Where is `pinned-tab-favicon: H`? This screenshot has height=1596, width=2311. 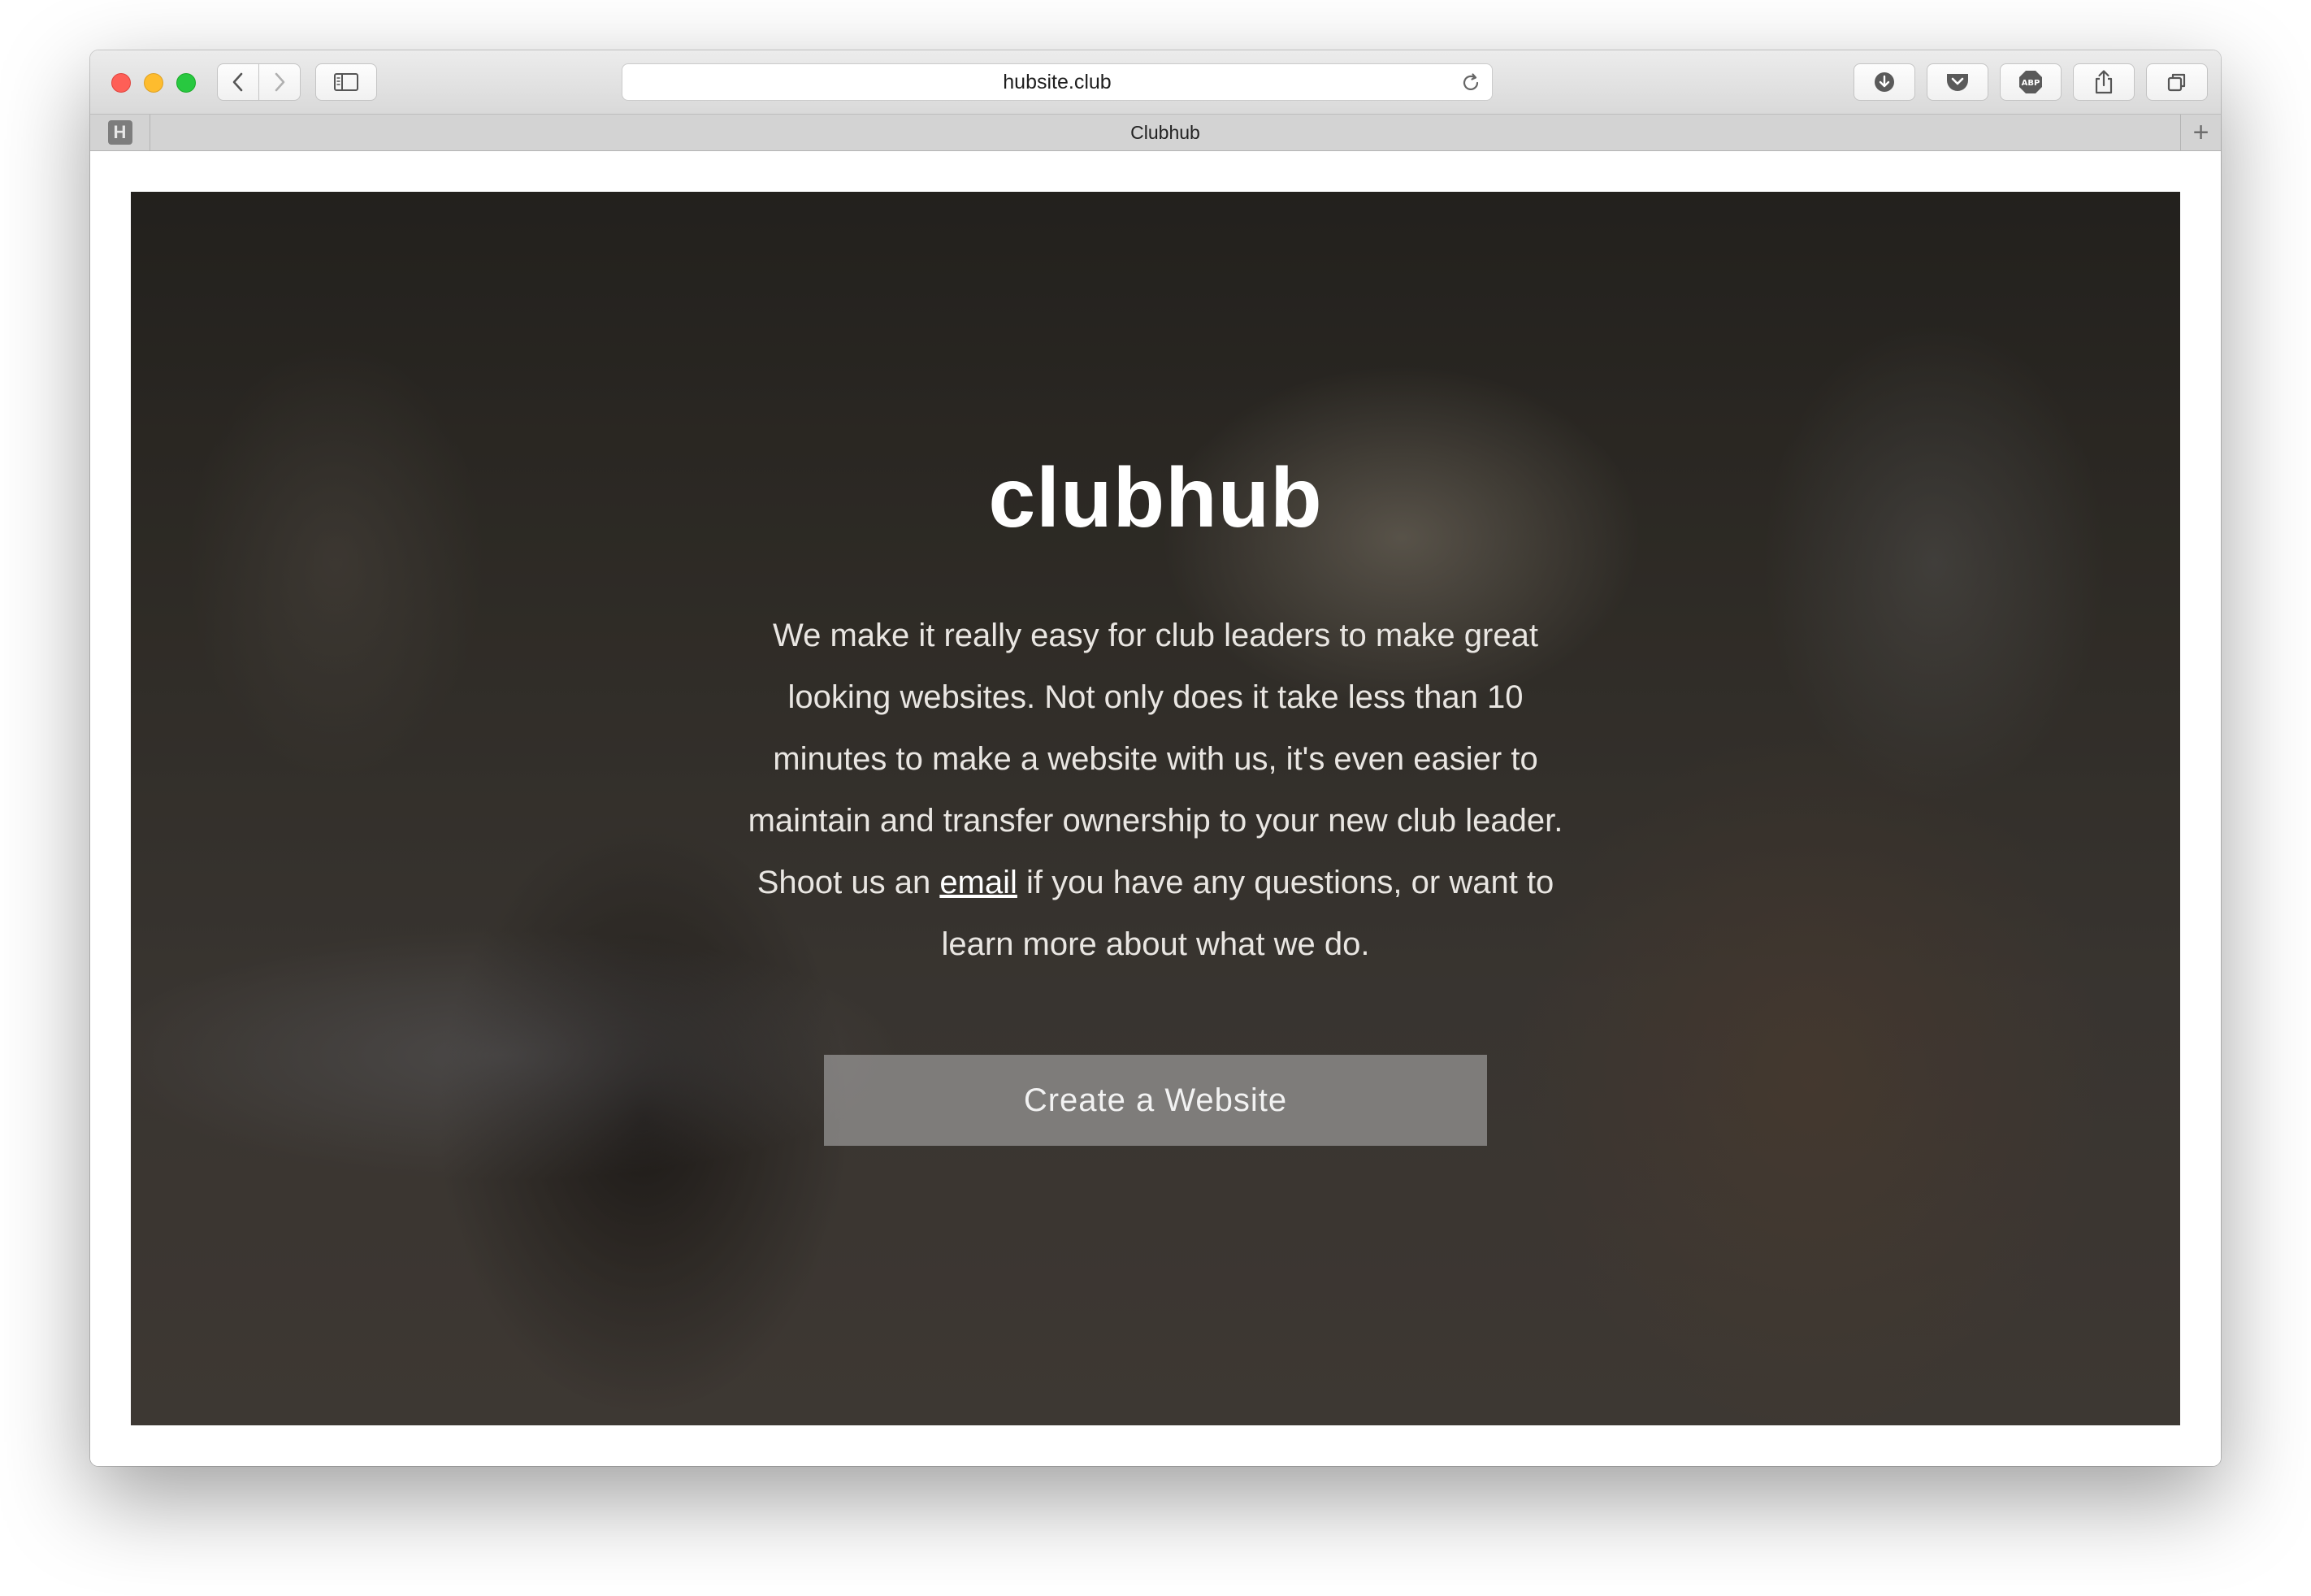
pinned-tab-favicon: H is located at coordinates (119, 132).